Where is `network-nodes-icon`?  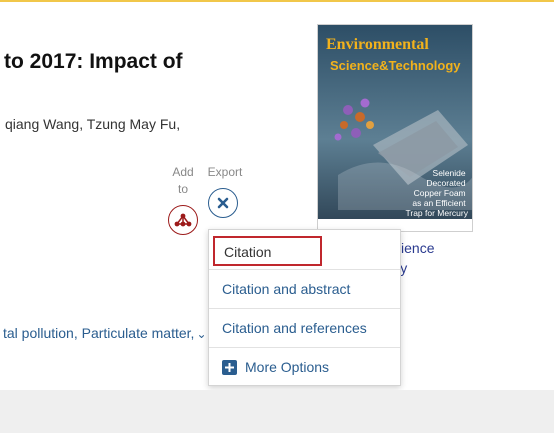
network-nodes-icon is located at coordinates (183, 220).